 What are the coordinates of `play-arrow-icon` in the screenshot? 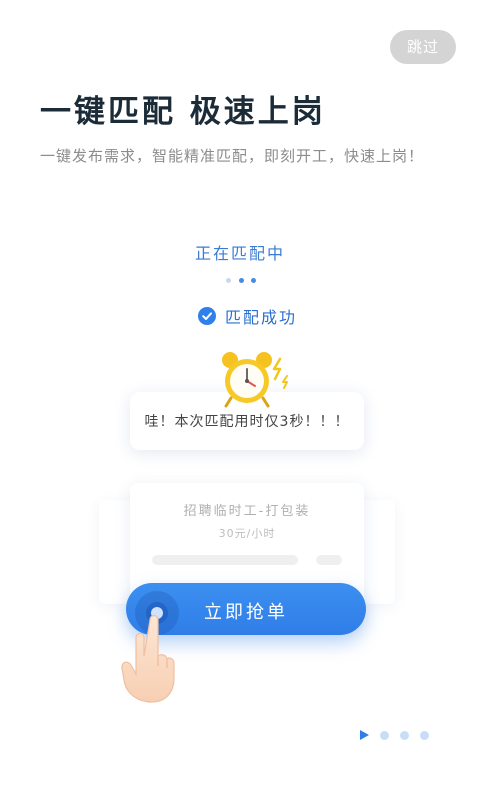 It's located at (364, 735).